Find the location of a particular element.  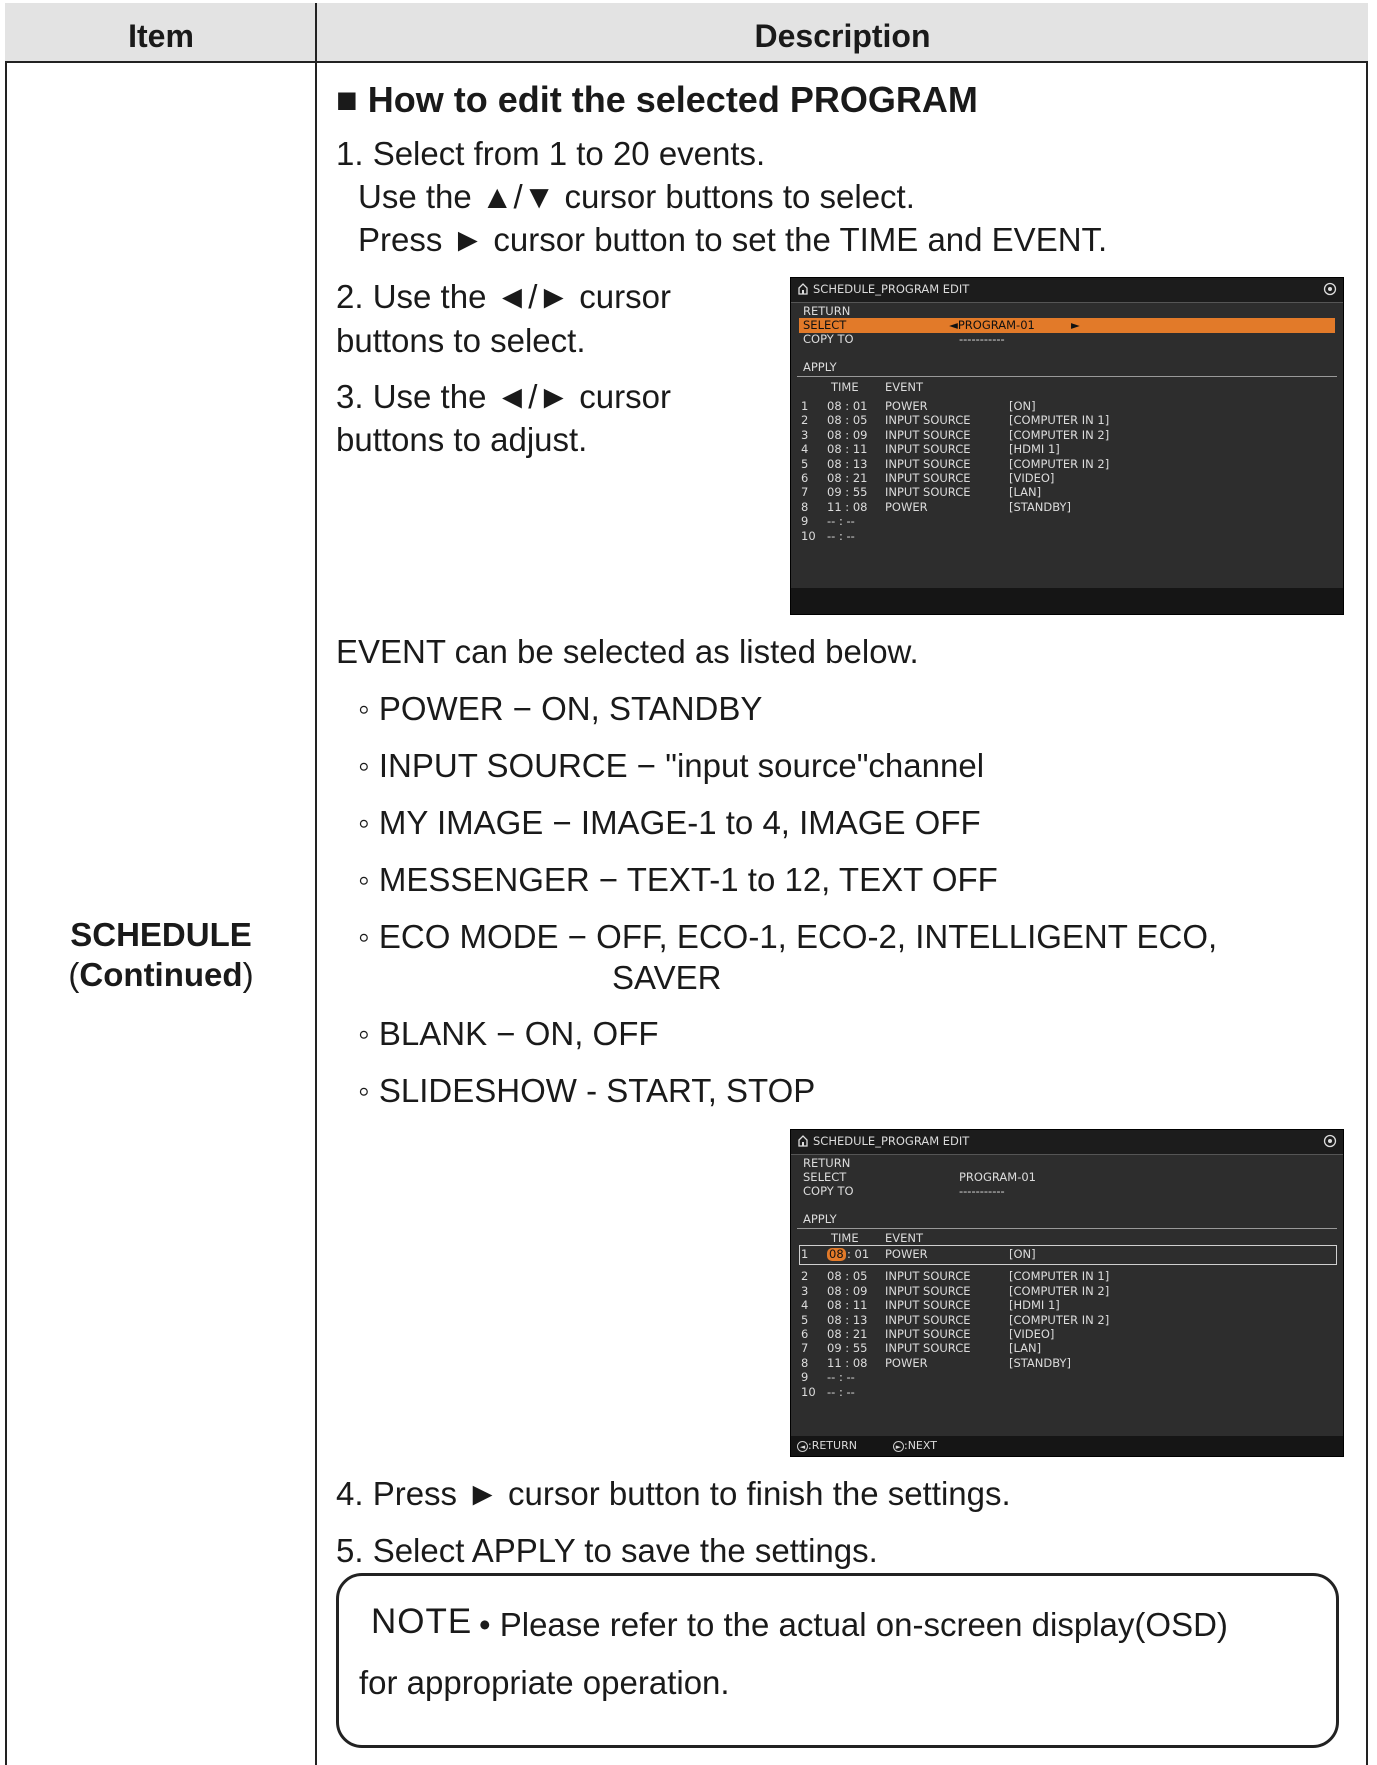

osd-col-time: TIME is located at coordinates (845, 1238).